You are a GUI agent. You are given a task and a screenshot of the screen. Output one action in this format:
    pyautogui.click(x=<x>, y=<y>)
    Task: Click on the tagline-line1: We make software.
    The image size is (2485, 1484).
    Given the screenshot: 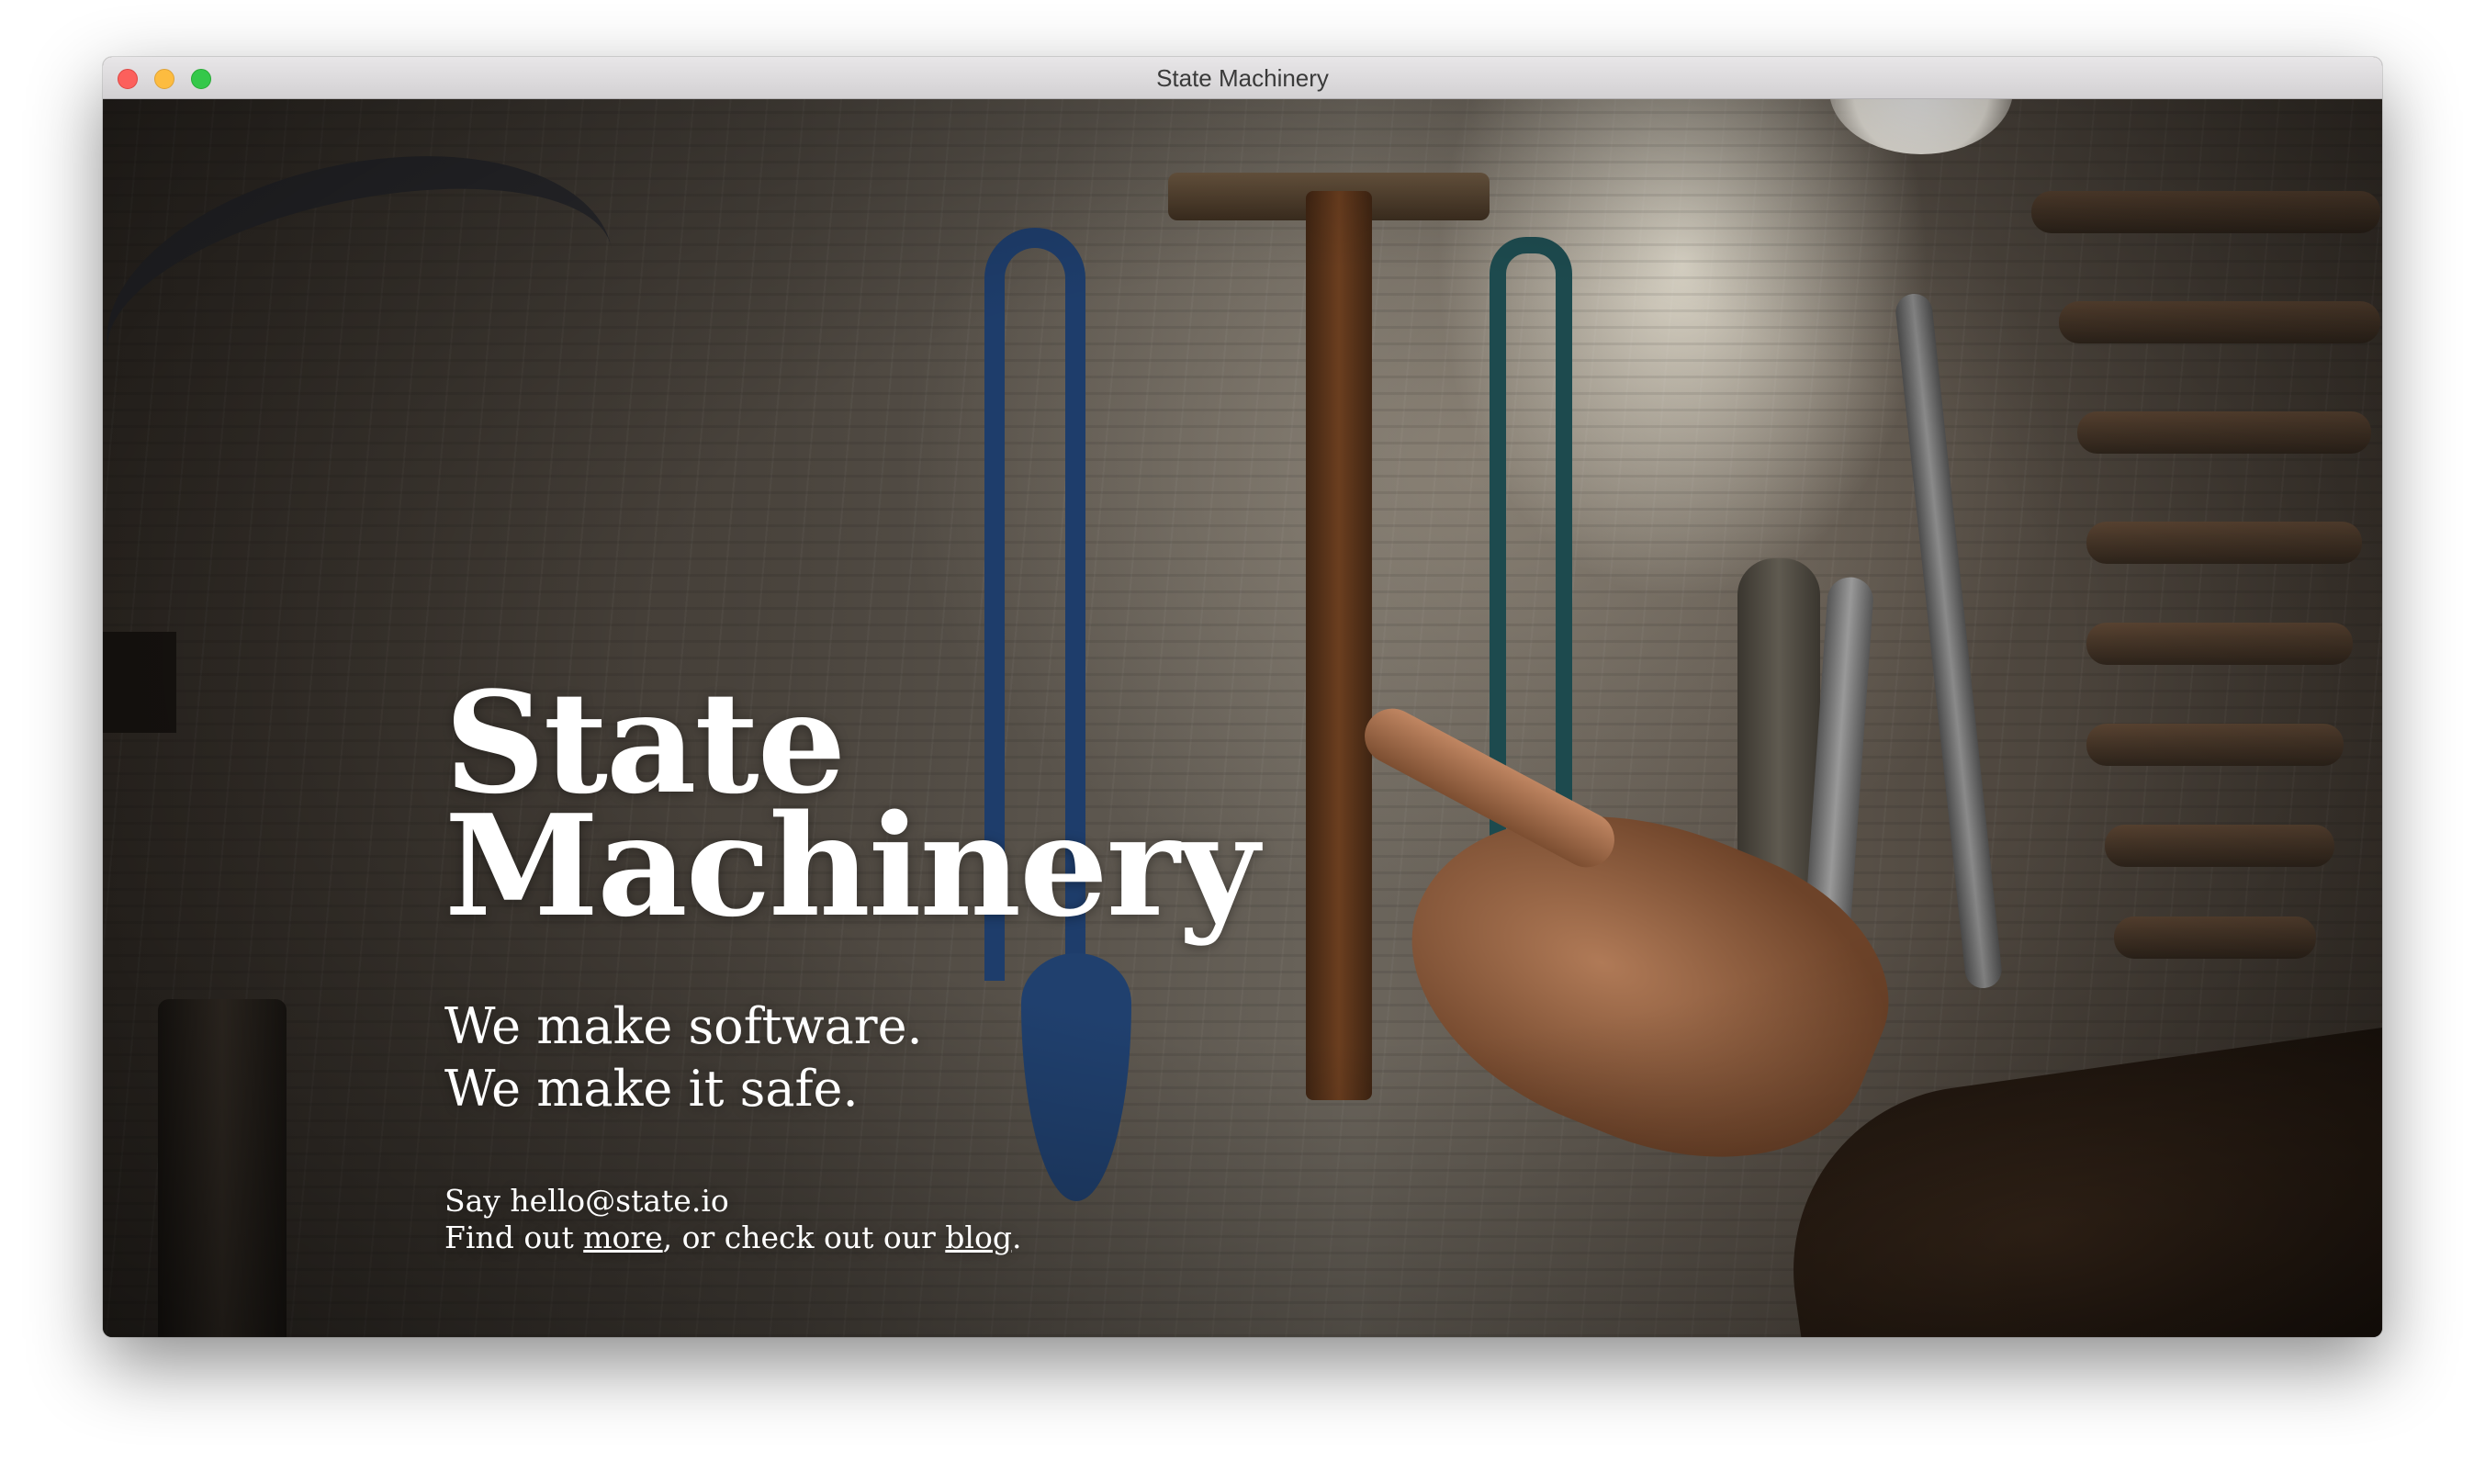 What is the action you would take?
    pyautogui.click(x=683, y=1026)
    